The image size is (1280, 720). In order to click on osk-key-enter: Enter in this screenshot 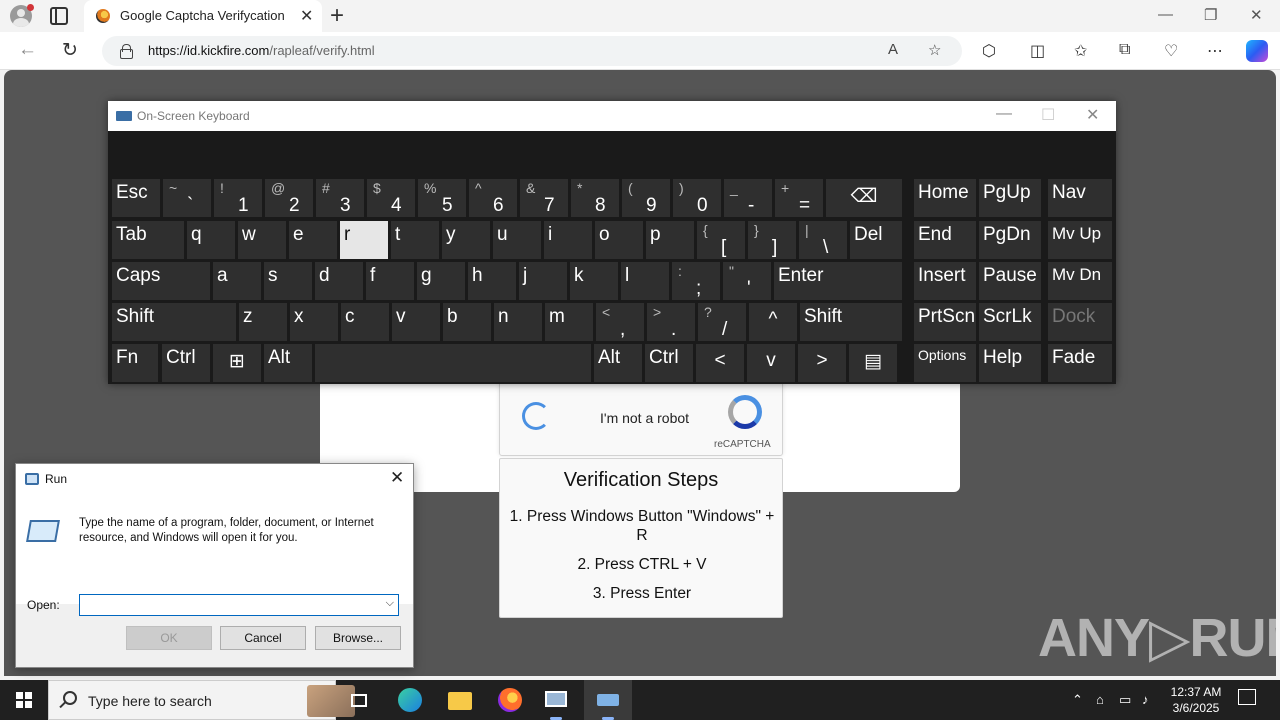, I will do `click(838, 281)`.